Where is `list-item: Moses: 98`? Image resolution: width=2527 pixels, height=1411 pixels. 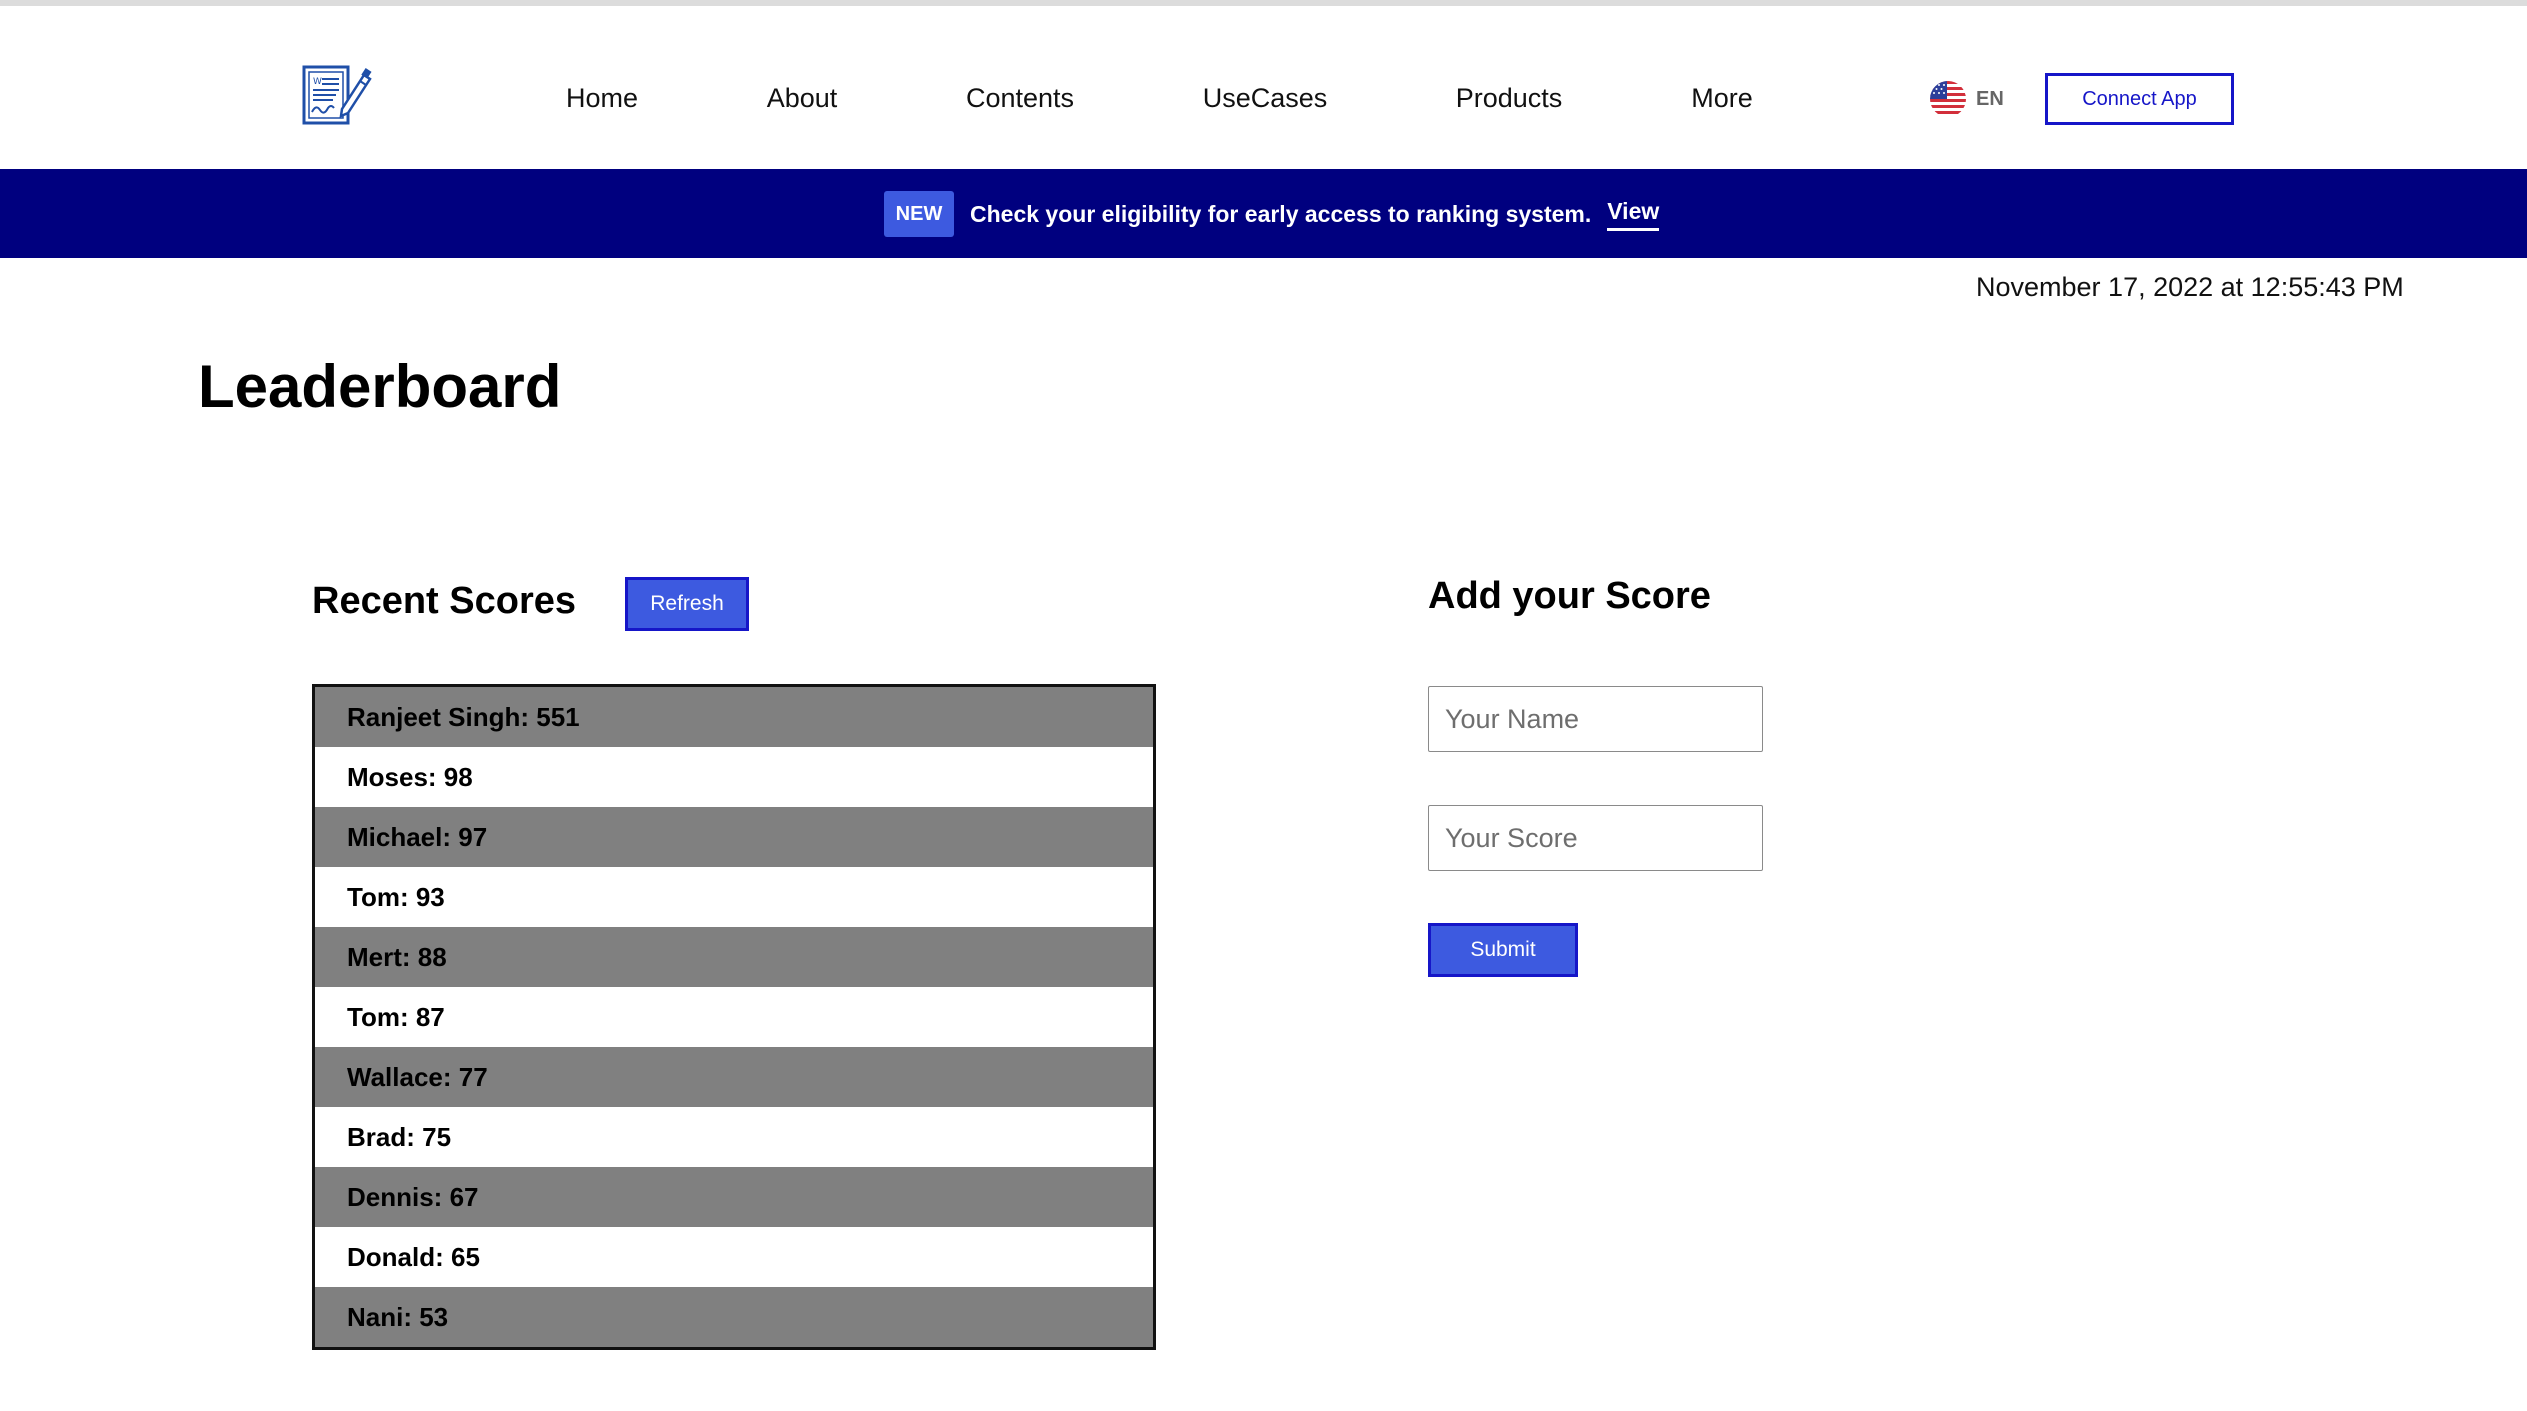
list-item: Moses: 98 is located at coordinates (734, 777).